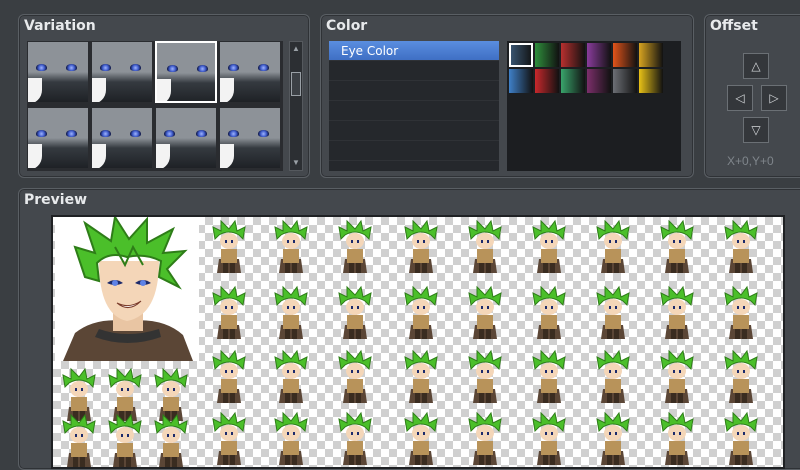 This screenshot has height=470, width=800. I want to click on arrow-down-icon: ▽, so click(756, 130).